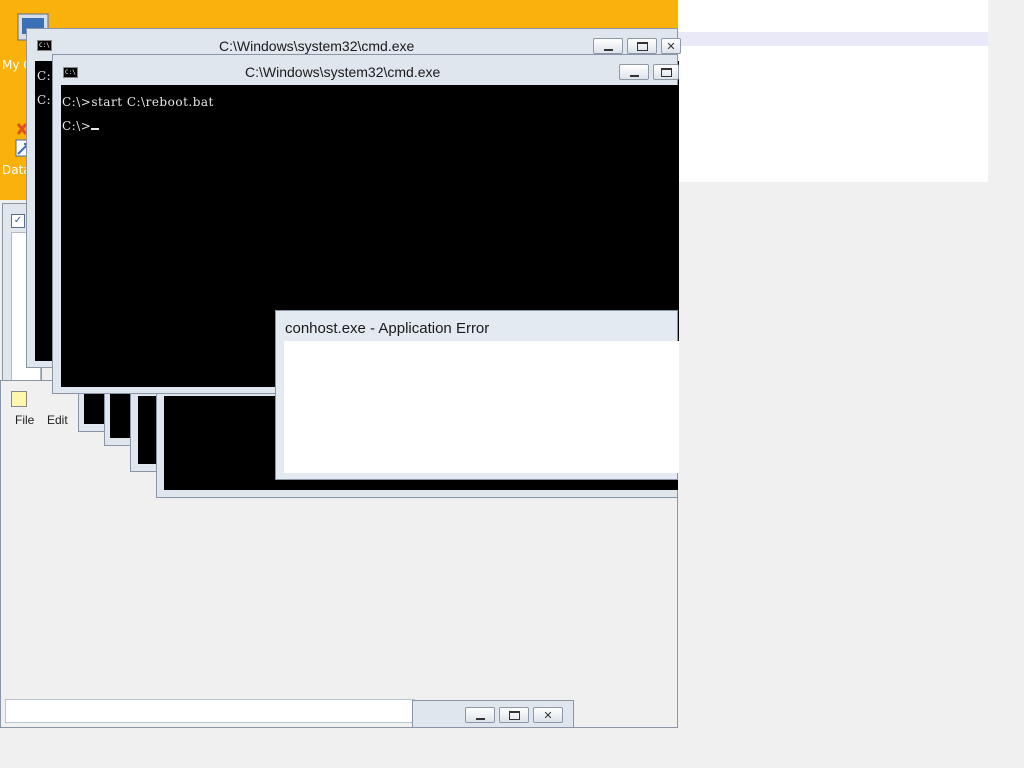 This screenshot has width=1024, height=768. What do you see at coordinates (95, 129) in the screenshot?
I see `text-cursor` at bounding box center [95, 129].